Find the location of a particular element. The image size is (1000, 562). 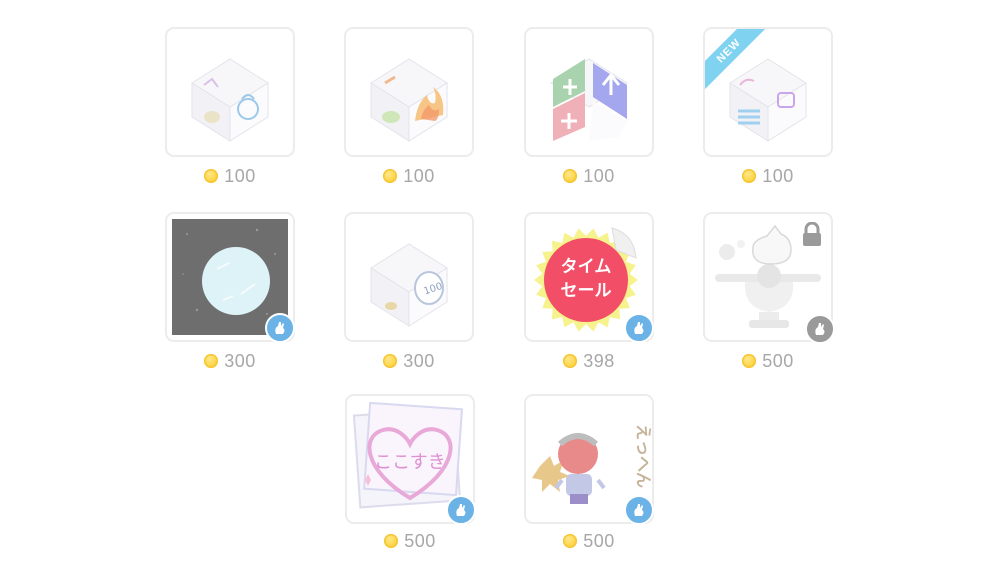

price-value: 398 is located at coordinates (599, 360).